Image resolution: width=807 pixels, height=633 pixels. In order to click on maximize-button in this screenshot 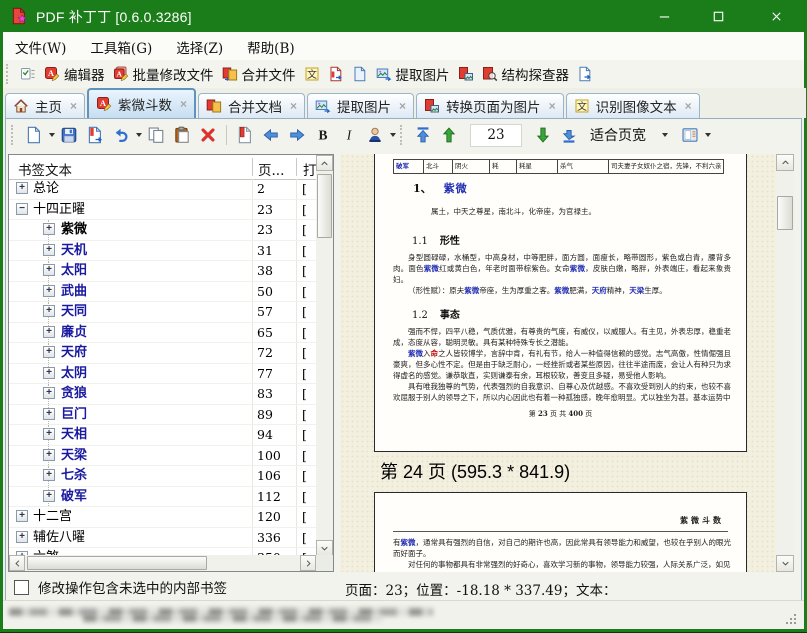, I will do `click(718, 16)`.